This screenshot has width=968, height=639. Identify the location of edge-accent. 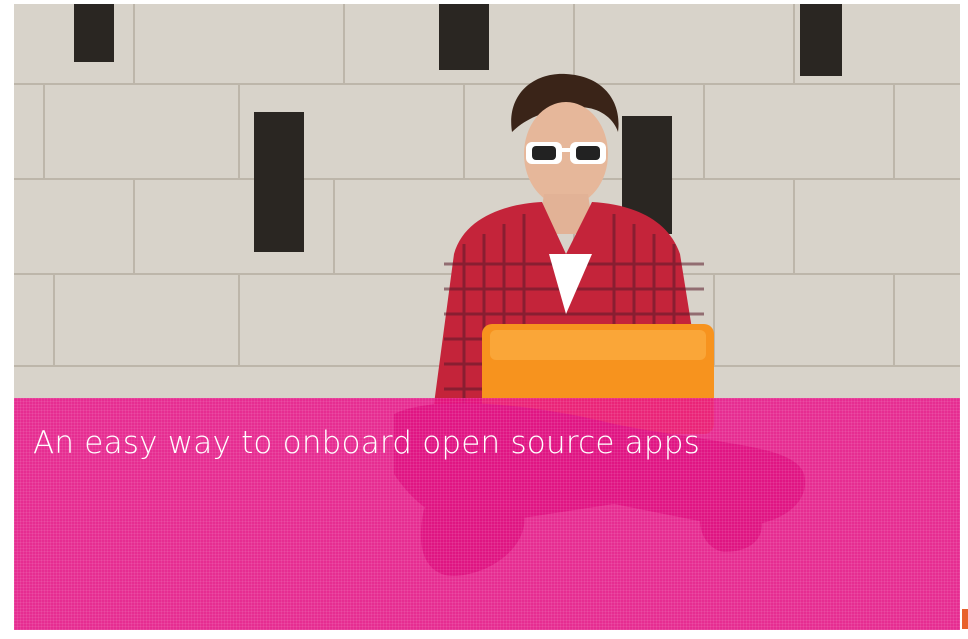
(965, 619).